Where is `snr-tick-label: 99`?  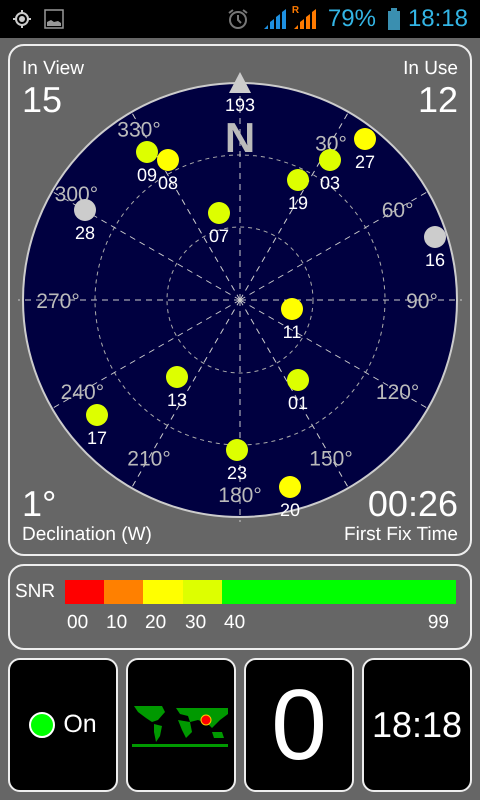 snr-tick-label: 99 is located at coordinates (438, 622).